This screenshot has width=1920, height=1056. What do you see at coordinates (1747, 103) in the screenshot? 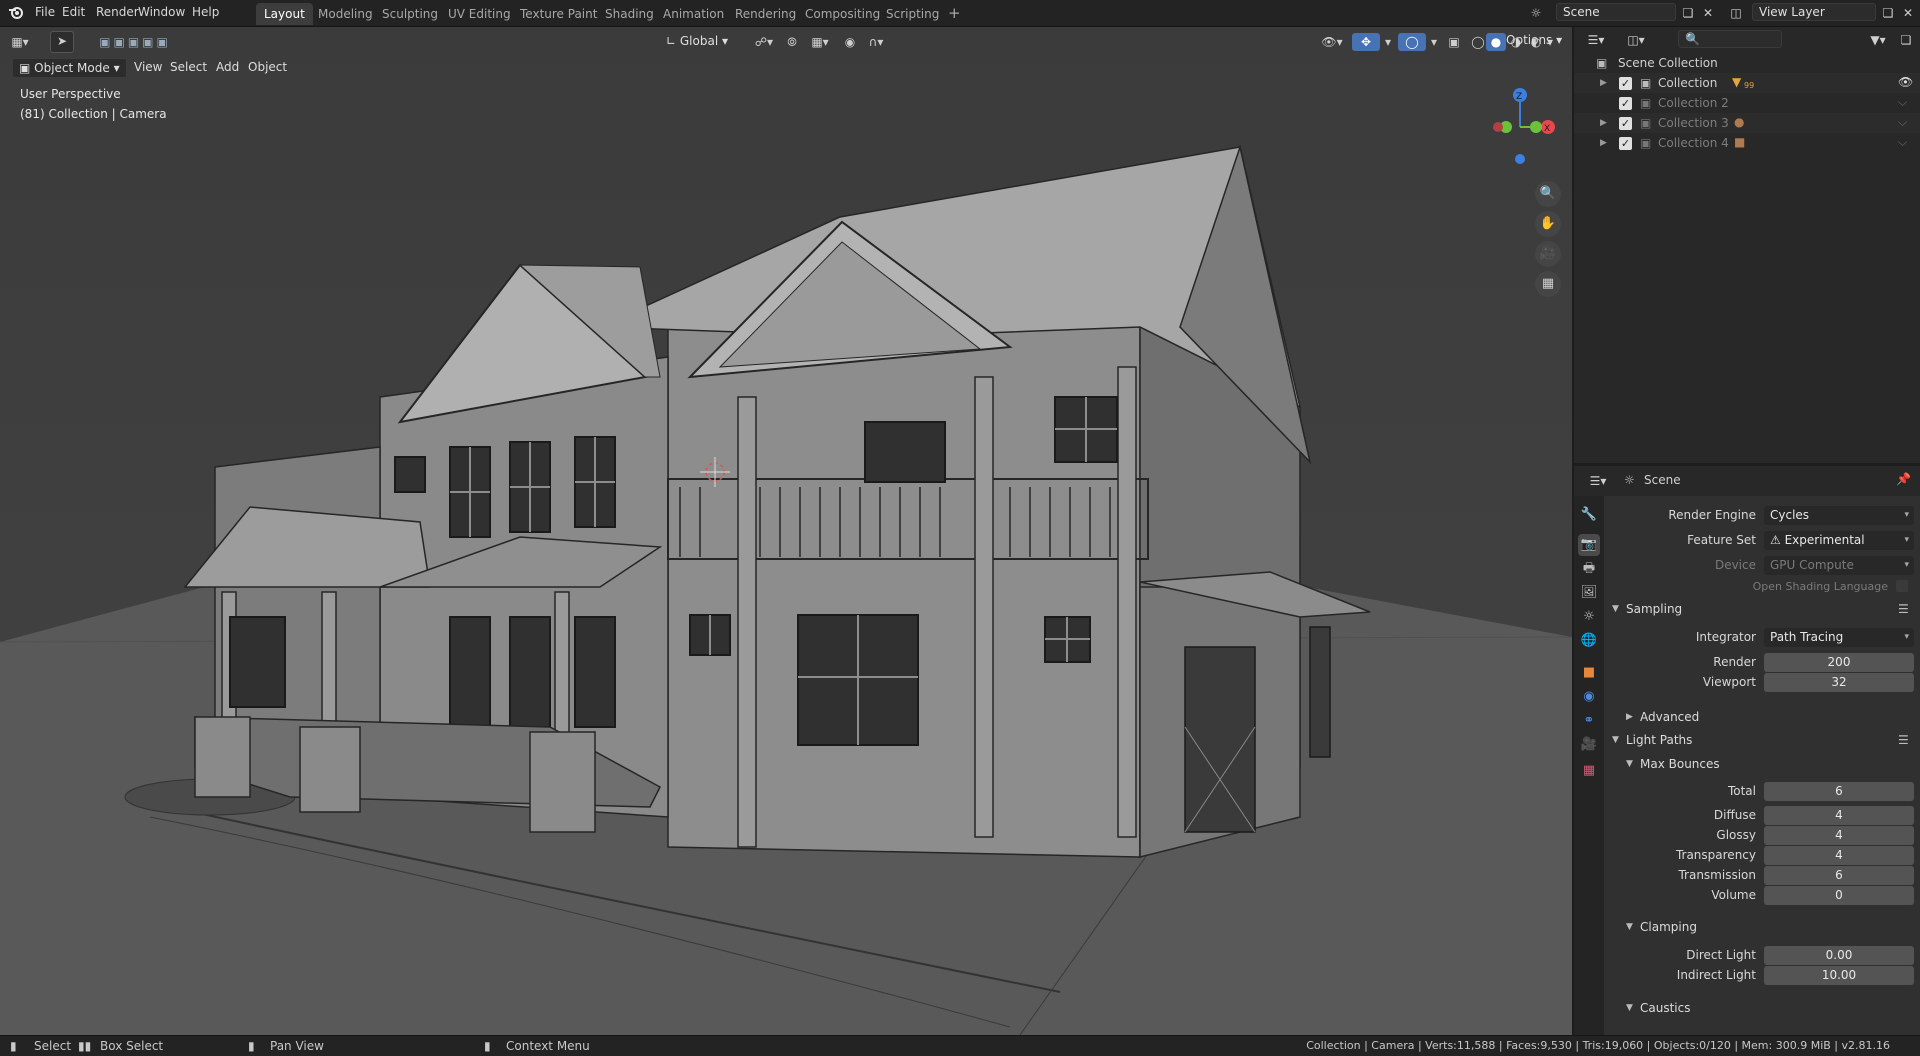
I see `outliner-row-collection-2: ✓ ▣ Collection 2 ⌵` at bounding box center [1747, 103].